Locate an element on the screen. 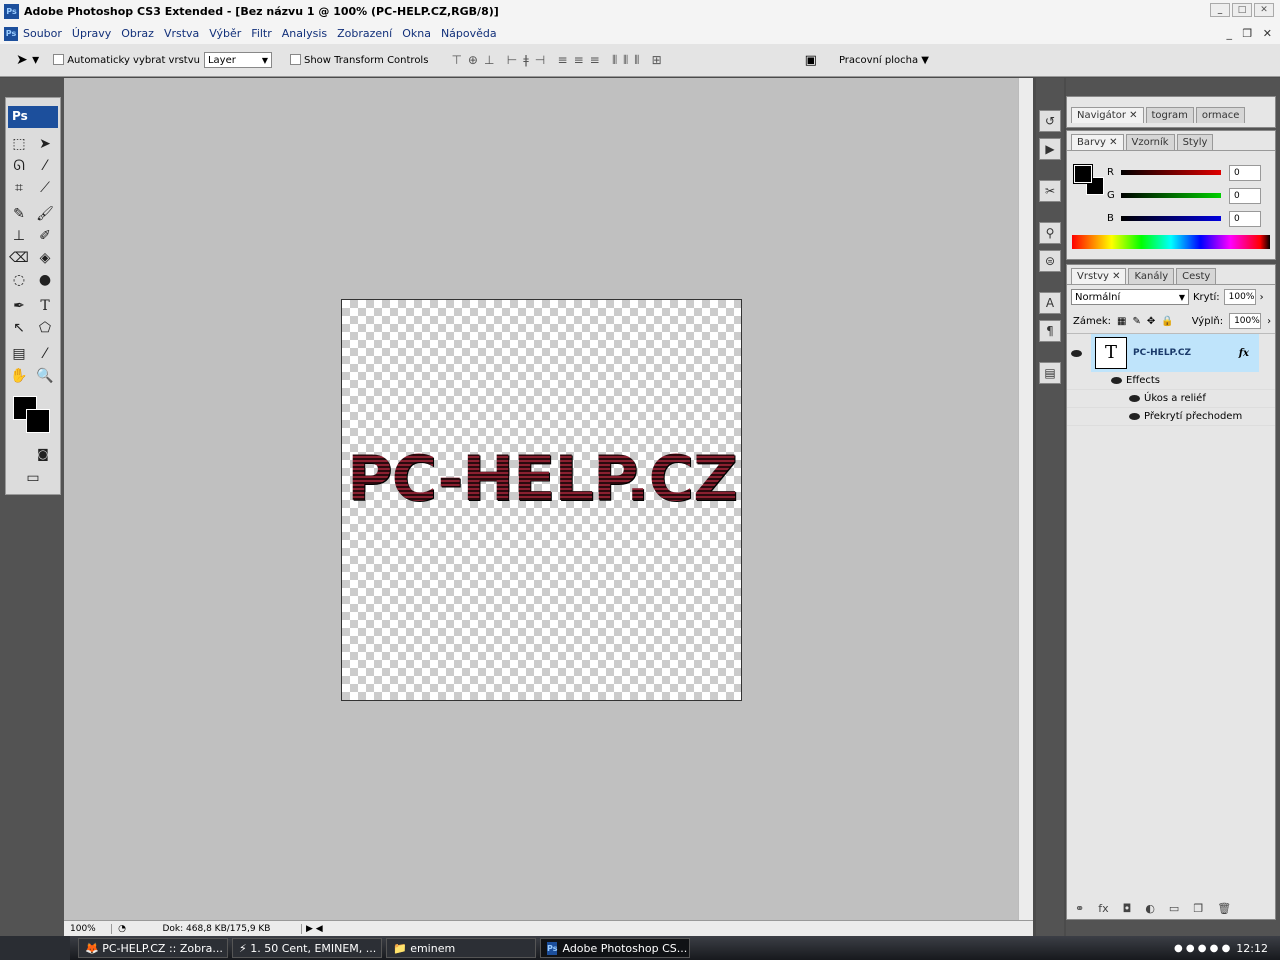 The width and height of the screenshot is (1280, 960). menu-zobrazeni: Zobrazení is located at coordinates (364, 33).